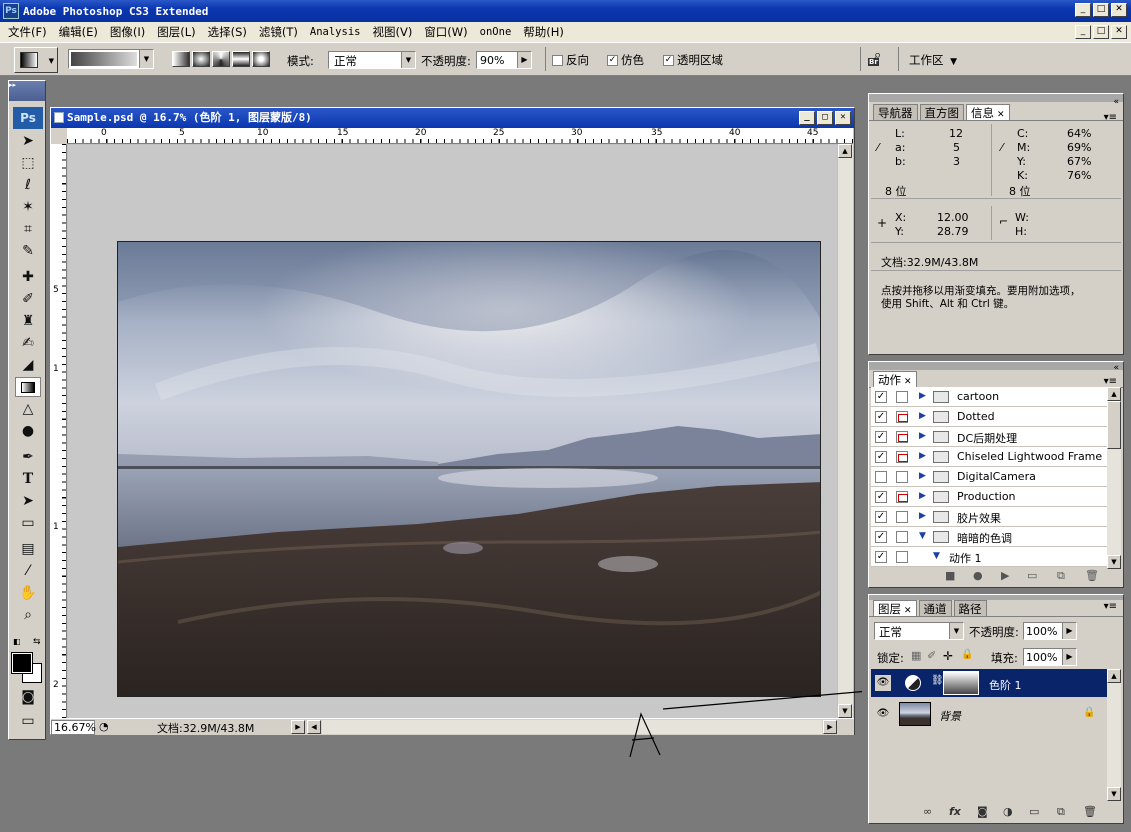 Image resolution: width=1131 pixels, height=832 pixels. I want to click on doc-restore-button: □, so click(1101, 32).